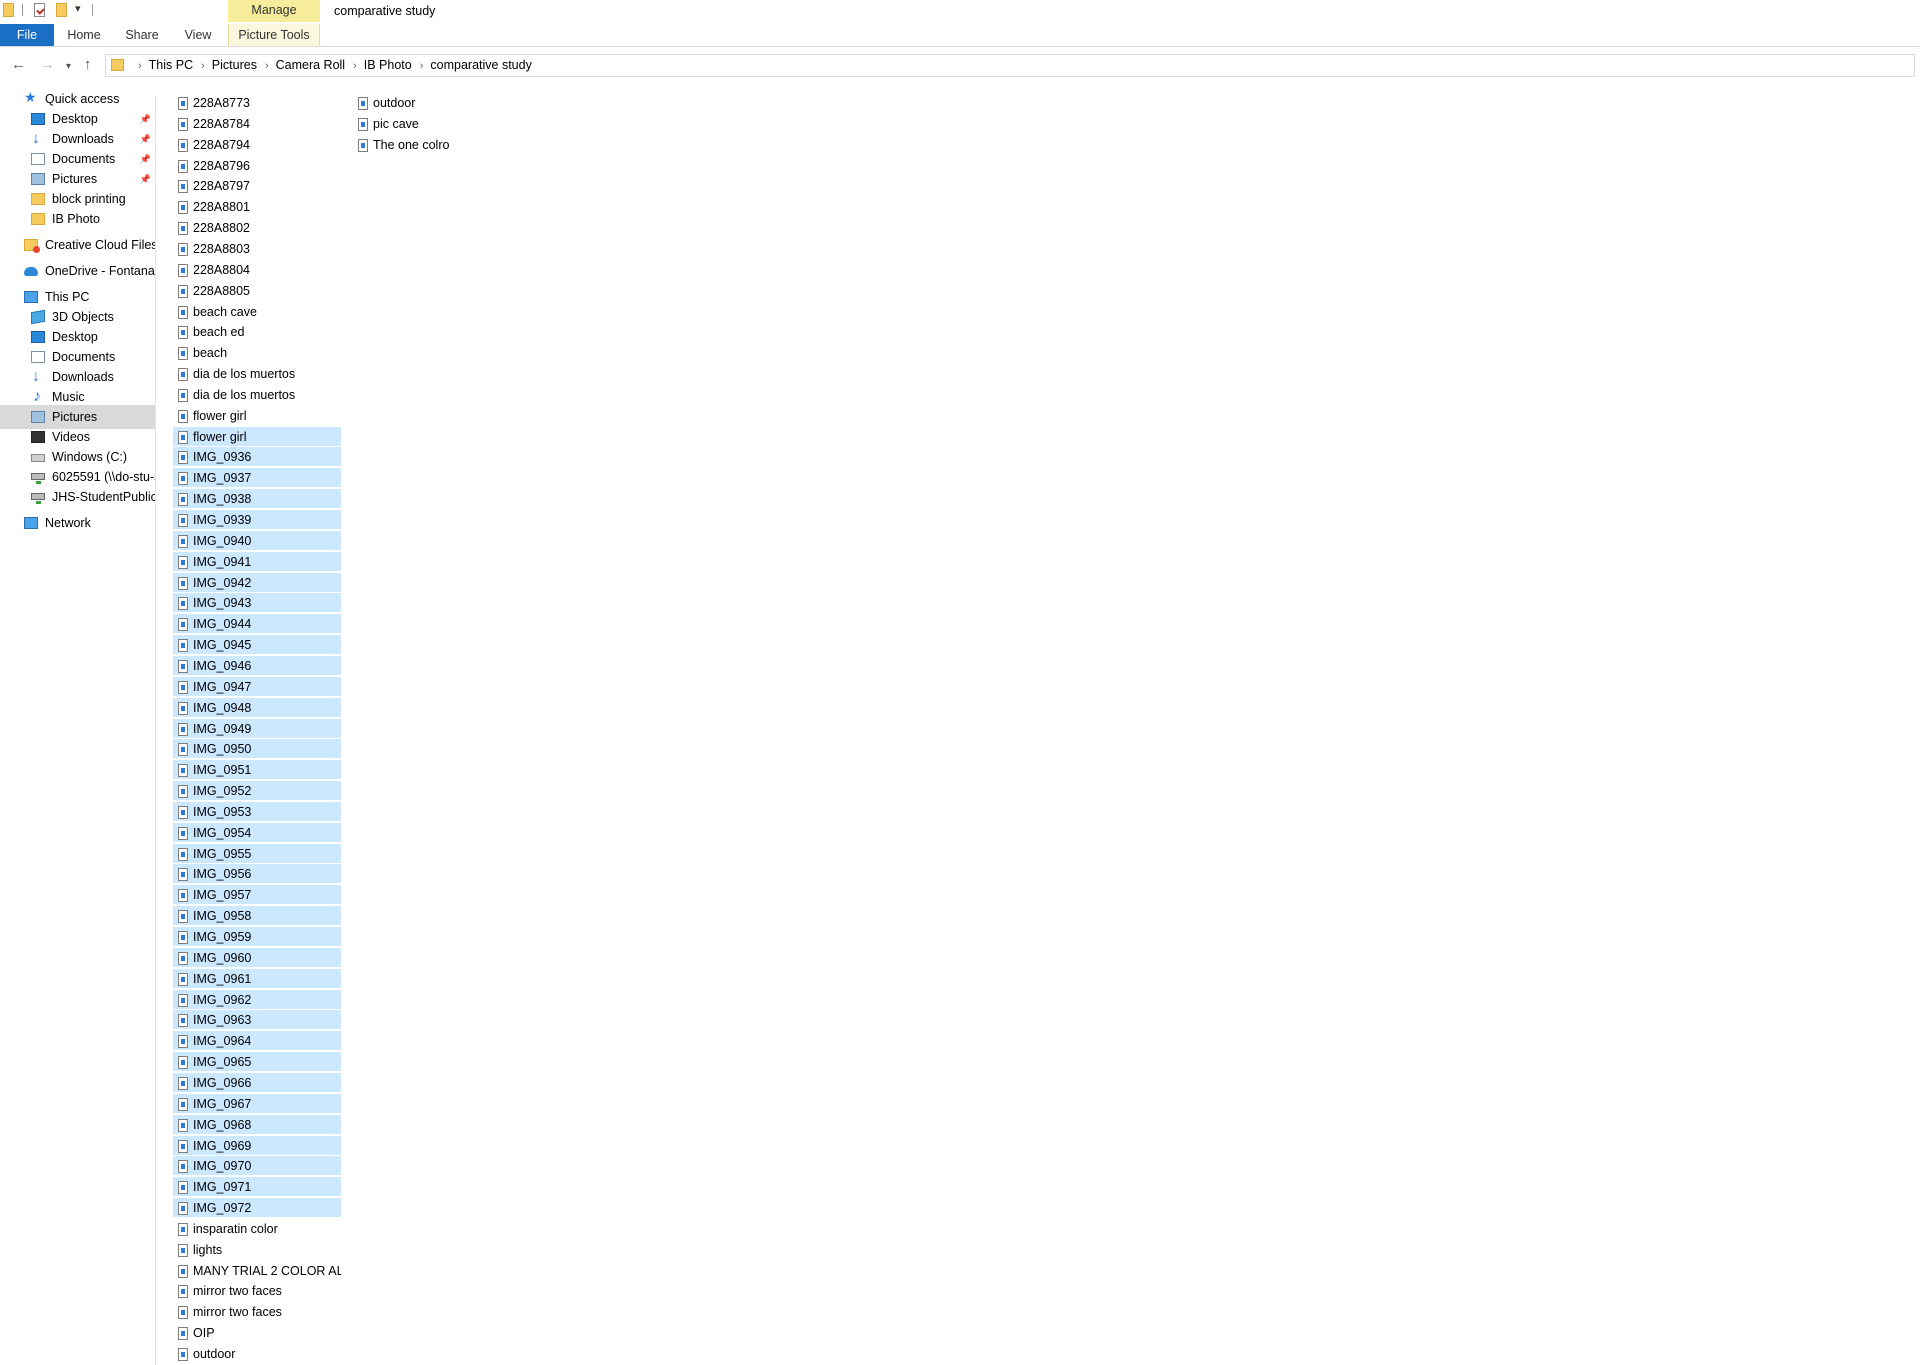 The image size is (1920, 1365). I want to click on file-name: IMG_0962, so click(222, 1000).